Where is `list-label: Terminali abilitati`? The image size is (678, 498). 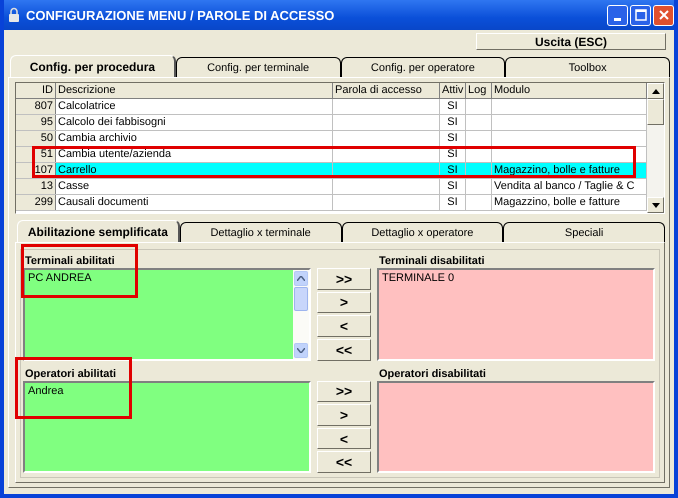 list-label: Terminali abilitati is located at coordinates (70, 261).